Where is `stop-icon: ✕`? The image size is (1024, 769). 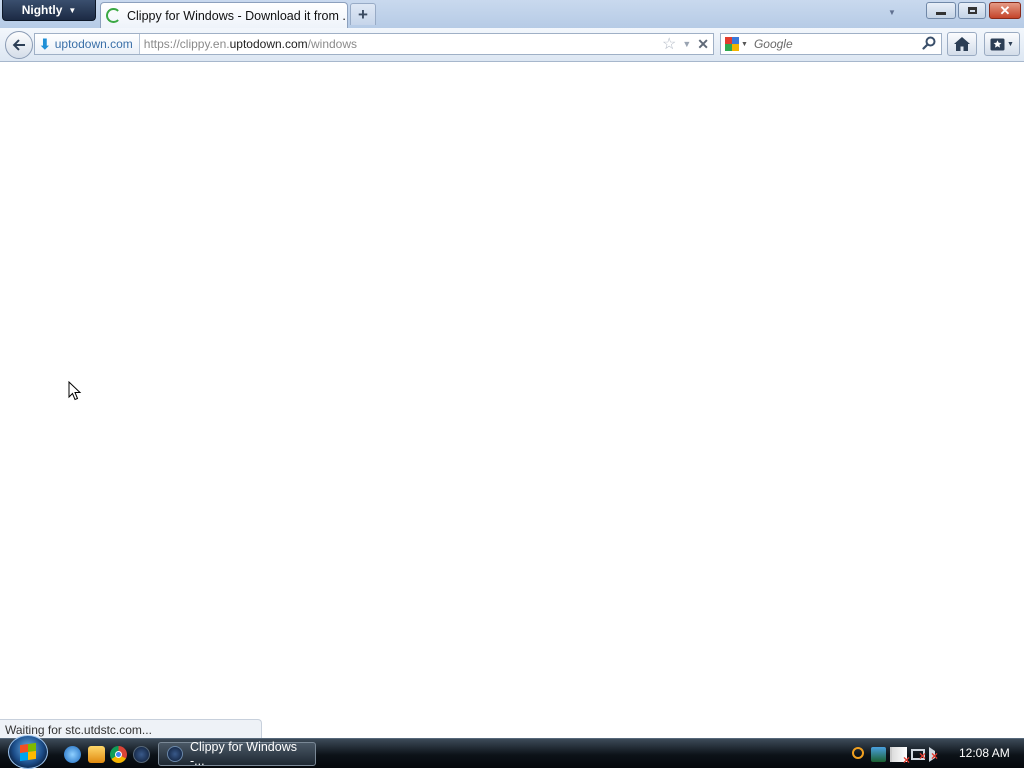 stop-icon: ✕ is located at coordinates (703, 44).